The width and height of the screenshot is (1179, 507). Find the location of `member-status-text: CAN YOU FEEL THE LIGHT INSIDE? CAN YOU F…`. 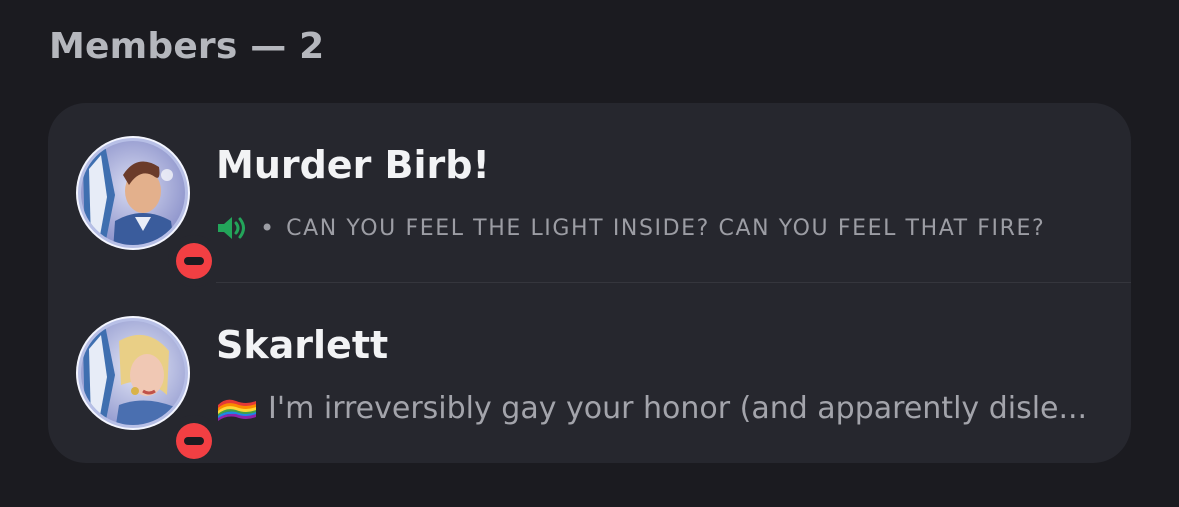

member-status-text: CAN YOU FEEL THE LIGHT INSIDE? CAN YOU F… is located at coordinates (666, 228).